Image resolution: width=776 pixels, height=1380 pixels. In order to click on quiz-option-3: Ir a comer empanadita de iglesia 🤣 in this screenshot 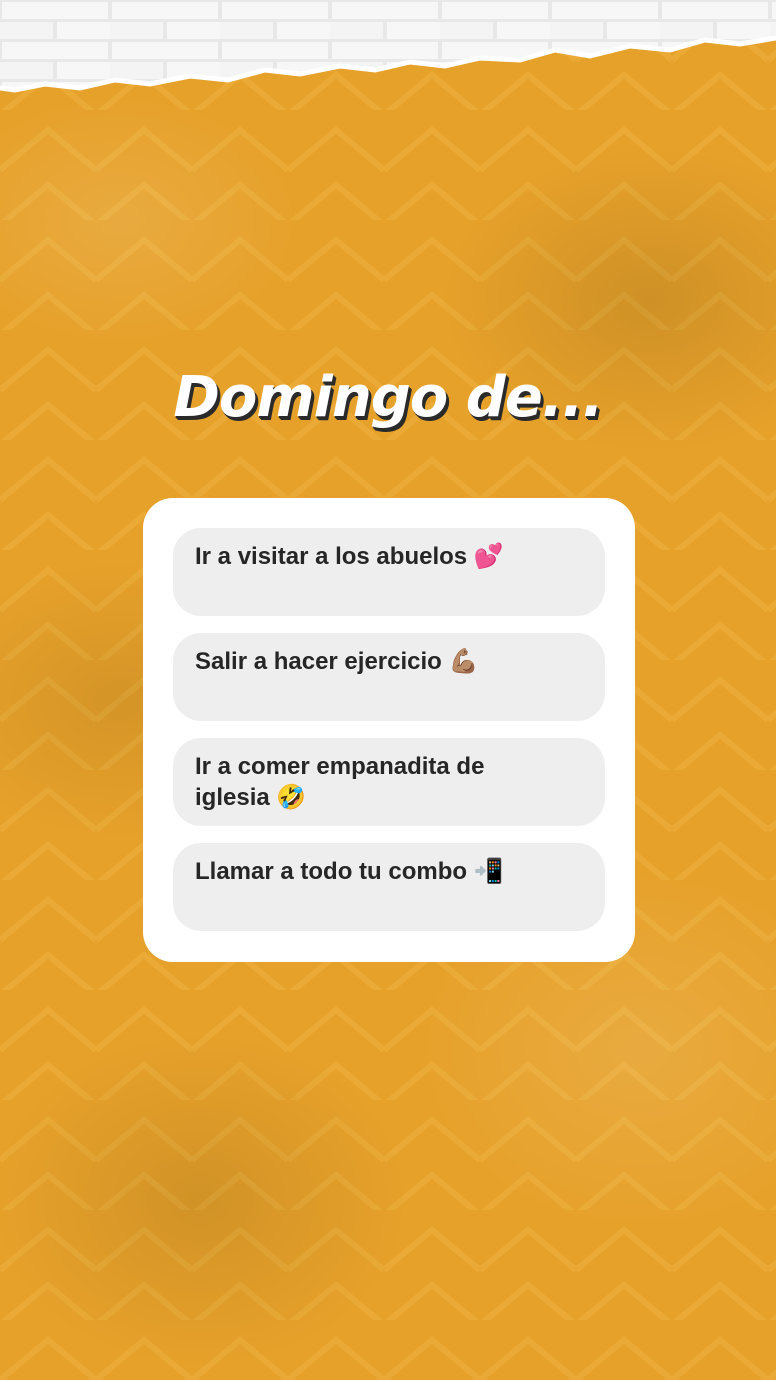, I will do `click(389, 782)`.